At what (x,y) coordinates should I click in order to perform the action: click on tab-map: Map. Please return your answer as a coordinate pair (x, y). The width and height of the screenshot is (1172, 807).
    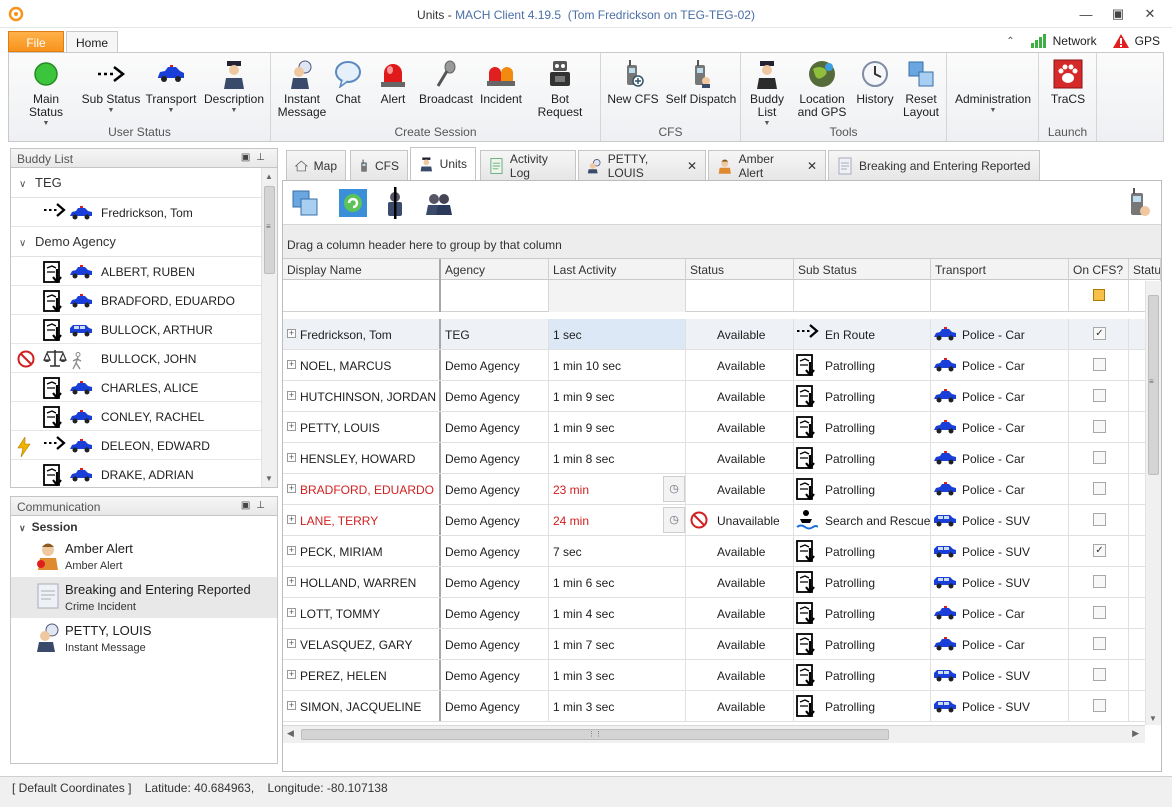
    Looking at the image, I should click on (316, 165).